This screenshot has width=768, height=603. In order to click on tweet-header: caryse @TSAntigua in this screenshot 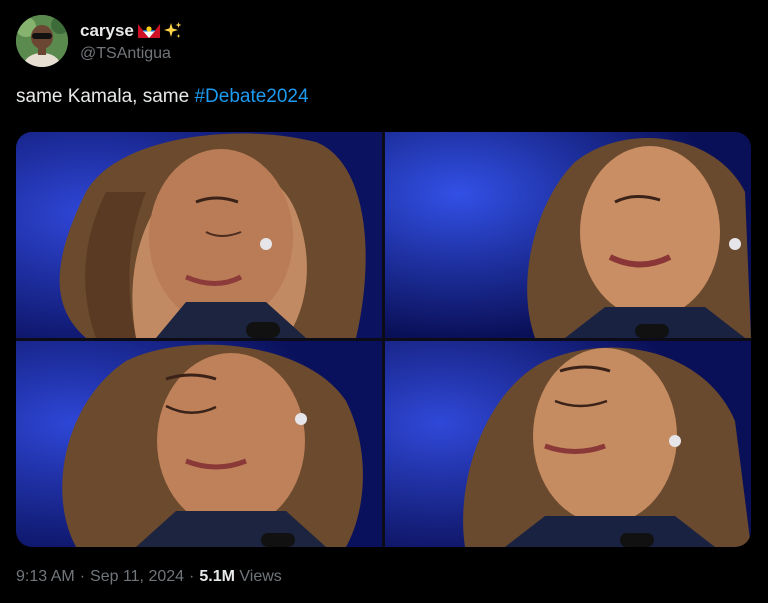, I will do `click(99, 41)`.